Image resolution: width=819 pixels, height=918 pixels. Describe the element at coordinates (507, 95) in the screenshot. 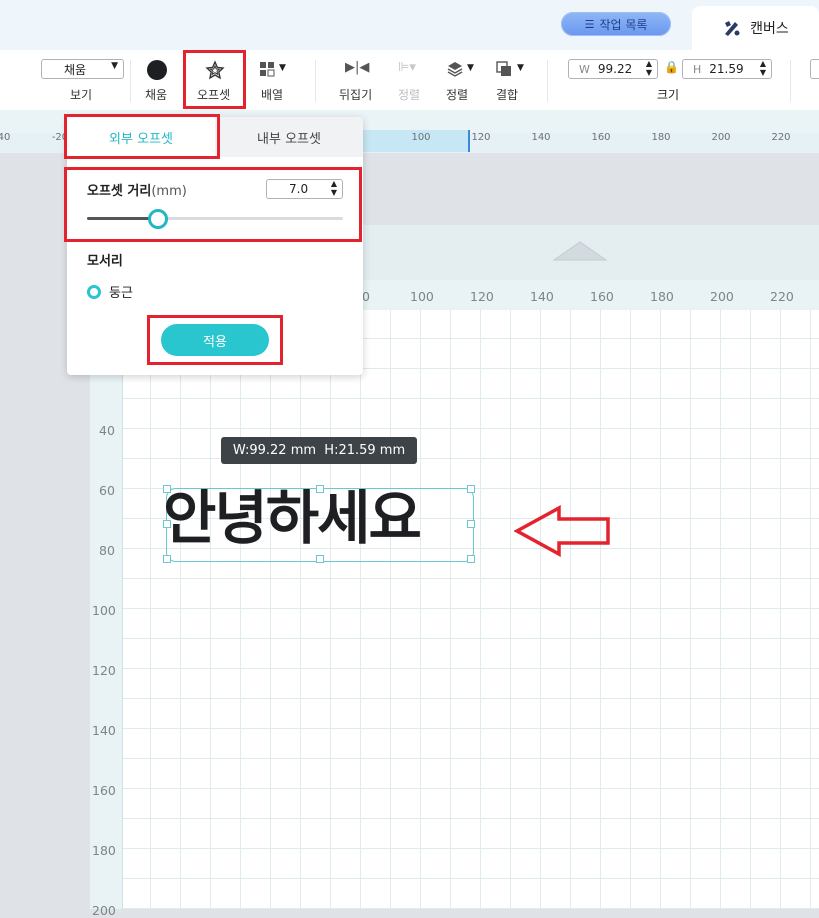

I see `combine-label: 결합` at that location.